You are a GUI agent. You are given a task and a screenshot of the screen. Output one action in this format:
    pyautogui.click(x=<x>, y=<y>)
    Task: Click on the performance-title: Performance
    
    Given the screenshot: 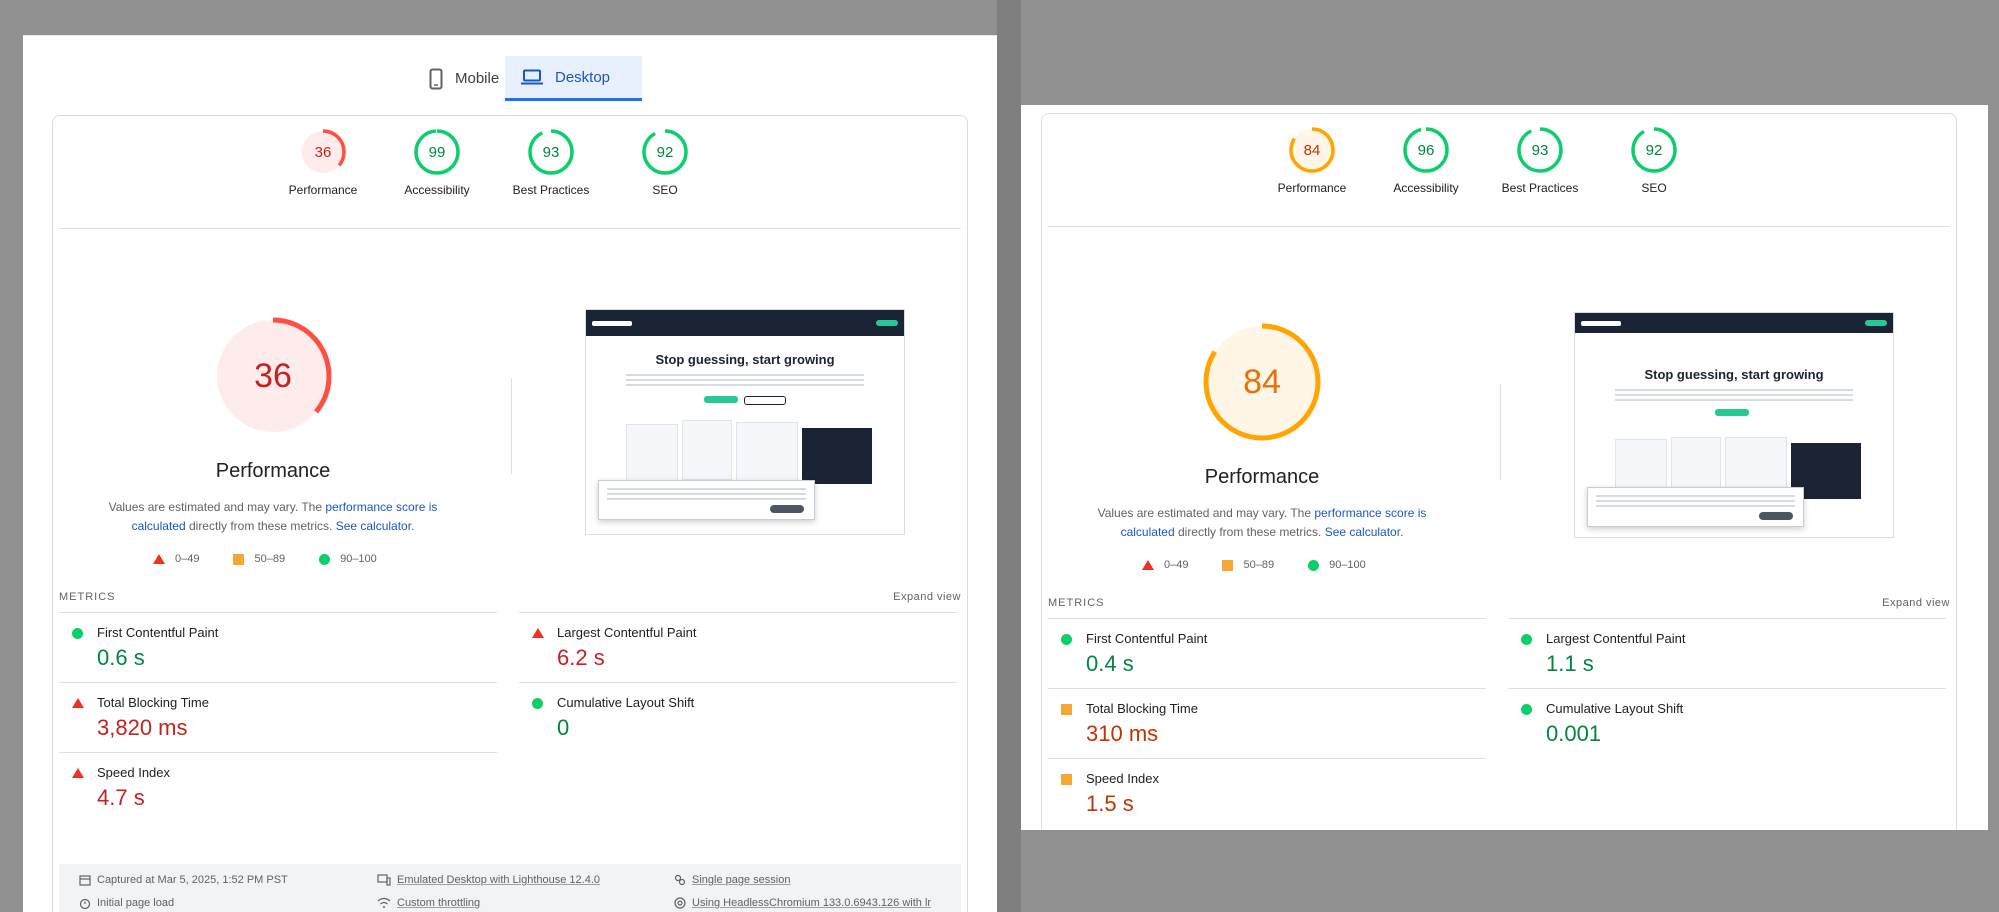 What is the action you would take?
    pyautogui.click(x=273, y=471)
    